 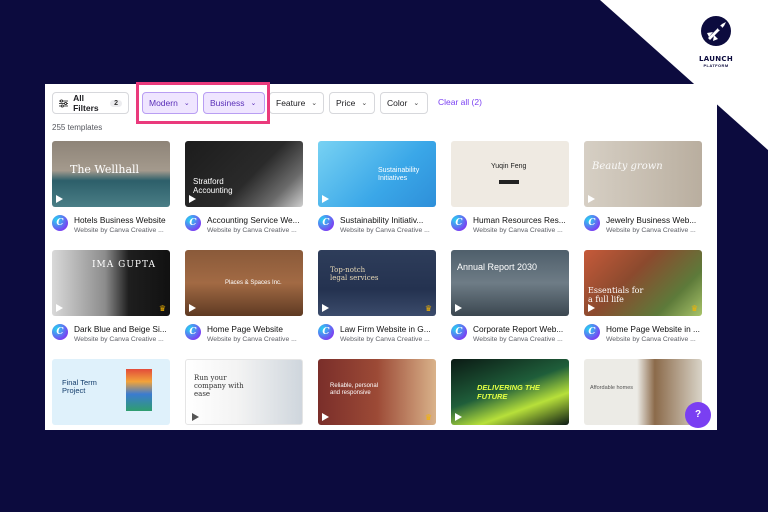 I want to click on thumbnail-text: Places & Spaces Inc., so click(x=253, y=283).